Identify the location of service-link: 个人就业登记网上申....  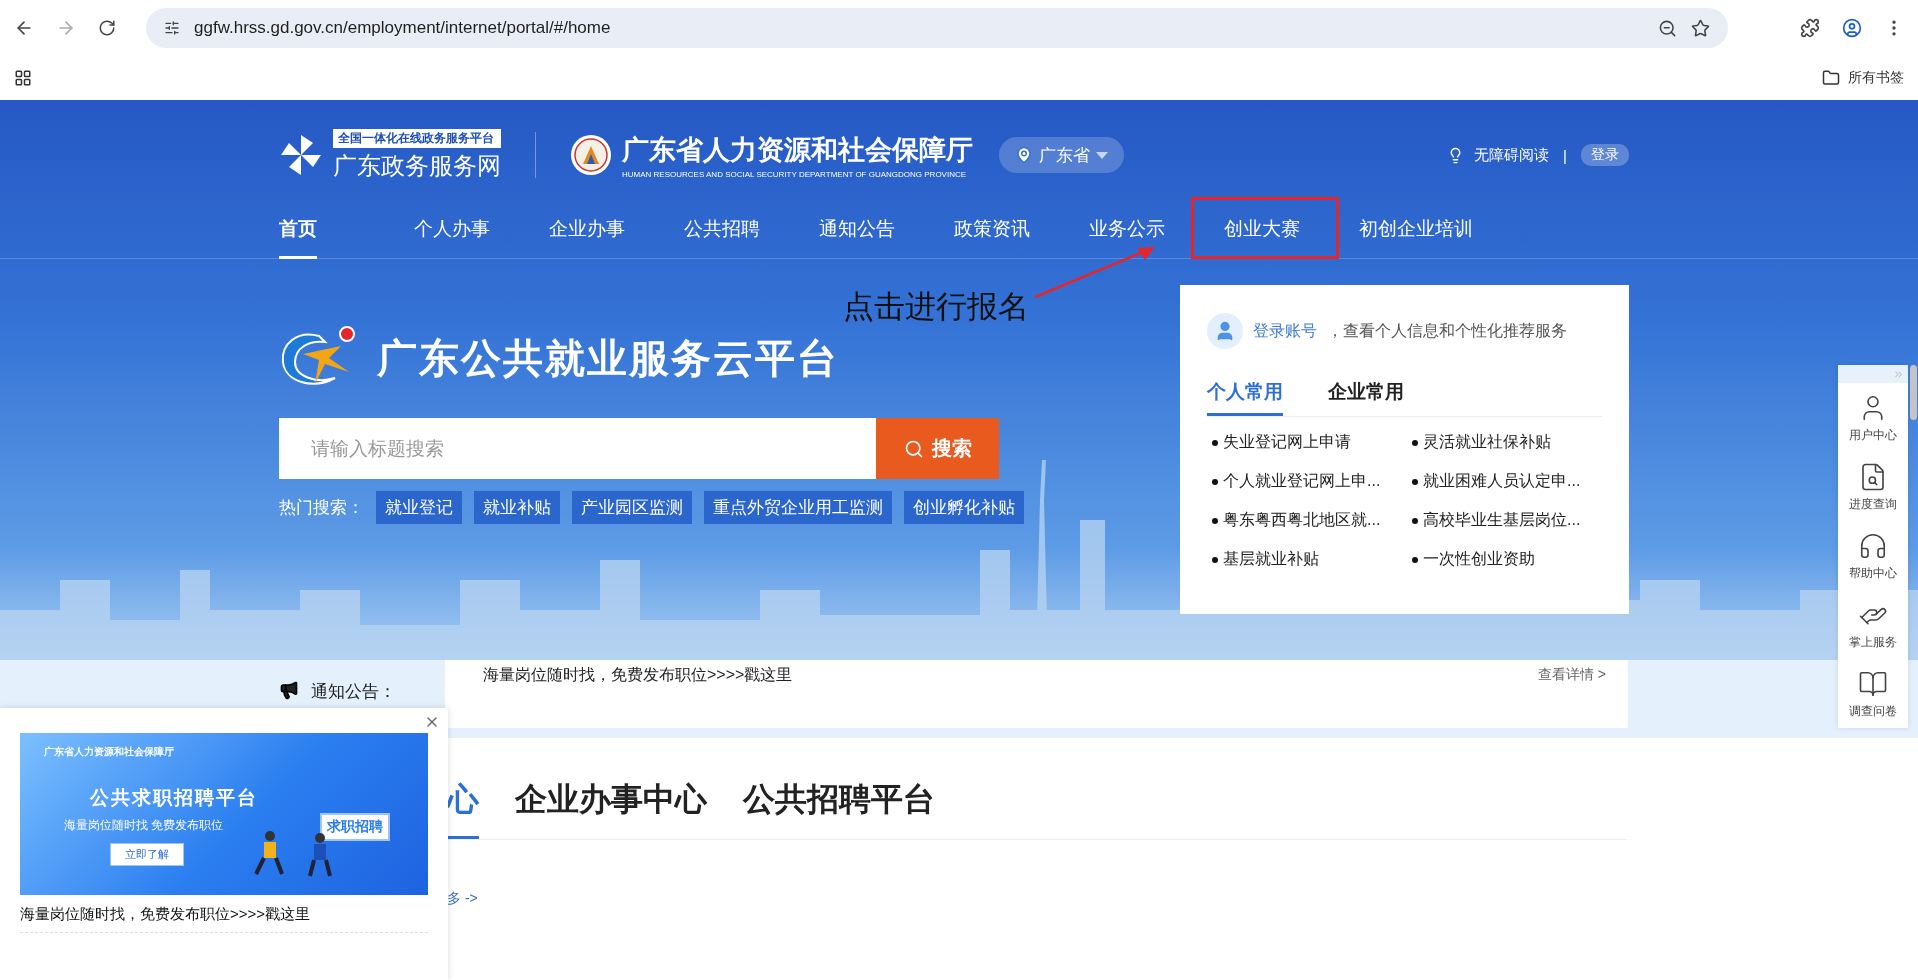
(1312, 481).